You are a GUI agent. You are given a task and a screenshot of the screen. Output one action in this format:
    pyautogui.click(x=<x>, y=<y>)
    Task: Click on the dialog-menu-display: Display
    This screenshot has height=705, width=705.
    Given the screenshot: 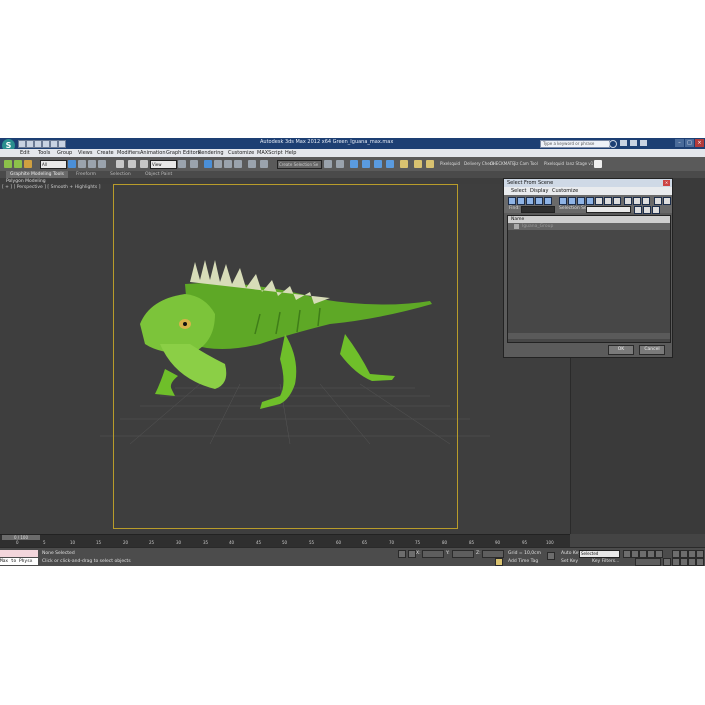 What is the action you would take?
    pyautogui.click(x=539, y=191)
    